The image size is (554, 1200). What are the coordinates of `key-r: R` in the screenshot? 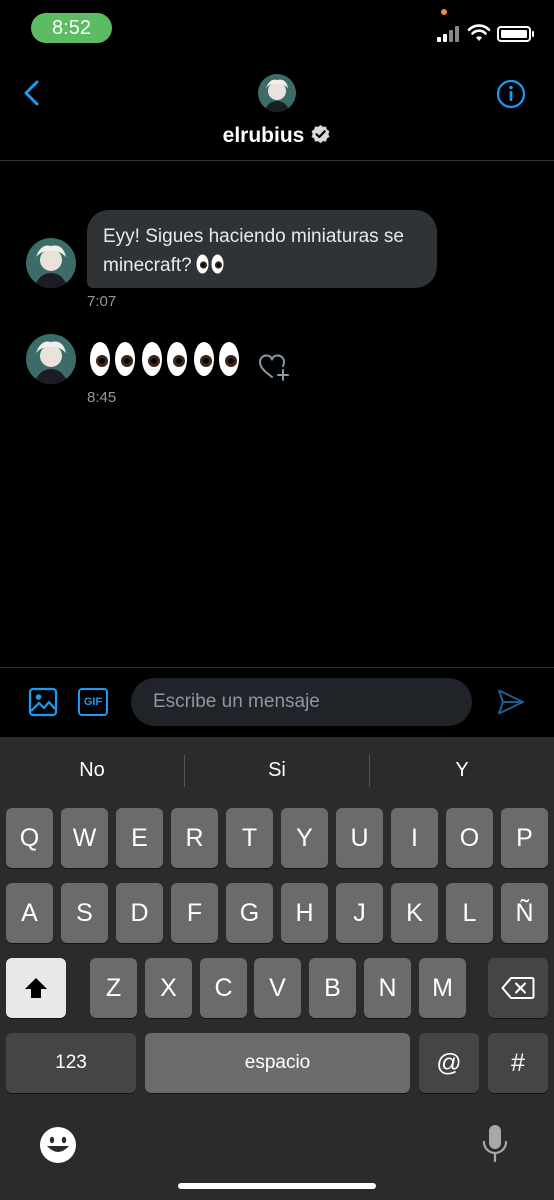 It's located at (194, 838).